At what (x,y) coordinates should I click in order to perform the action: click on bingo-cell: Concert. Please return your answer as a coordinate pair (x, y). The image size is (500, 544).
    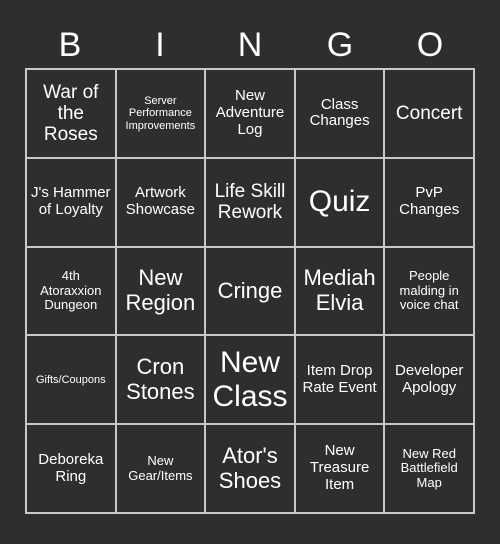
    Looking at the image, I should click on (430, 114).